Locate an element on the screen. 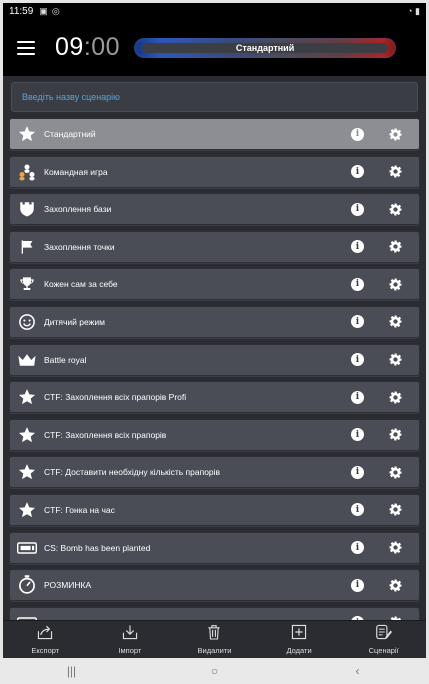 This screenshot has height=684, width=429. scenario-label: CS: Bomb has been planted is located at coordinates (97, 547).